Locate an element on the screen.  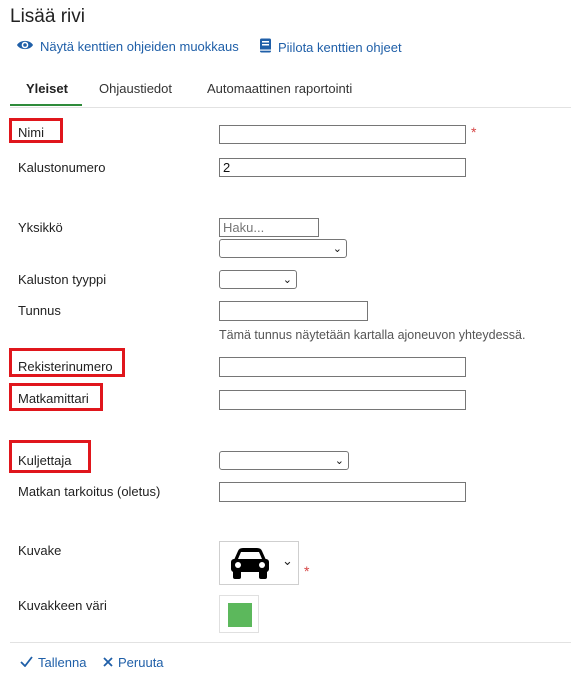
kuljettaja-select: ⌄ is located at coordinates (284, 460).